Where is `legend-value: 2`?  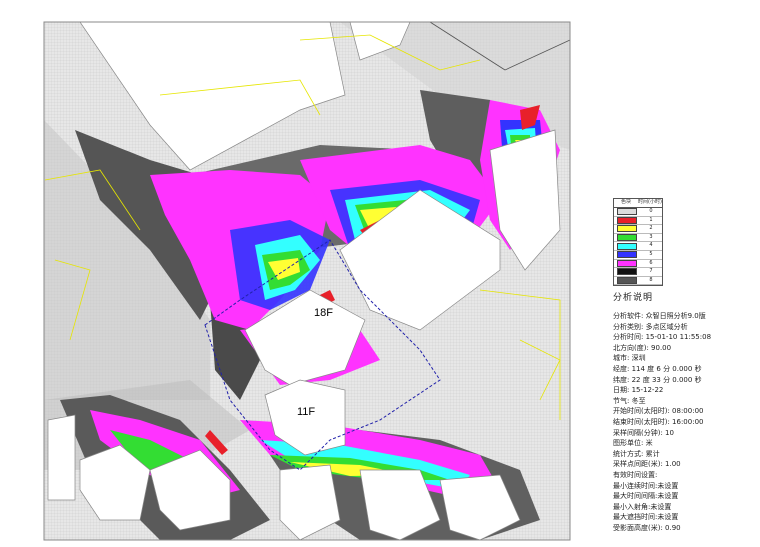 legend-value: 2 is located at coordinates (651, 228).